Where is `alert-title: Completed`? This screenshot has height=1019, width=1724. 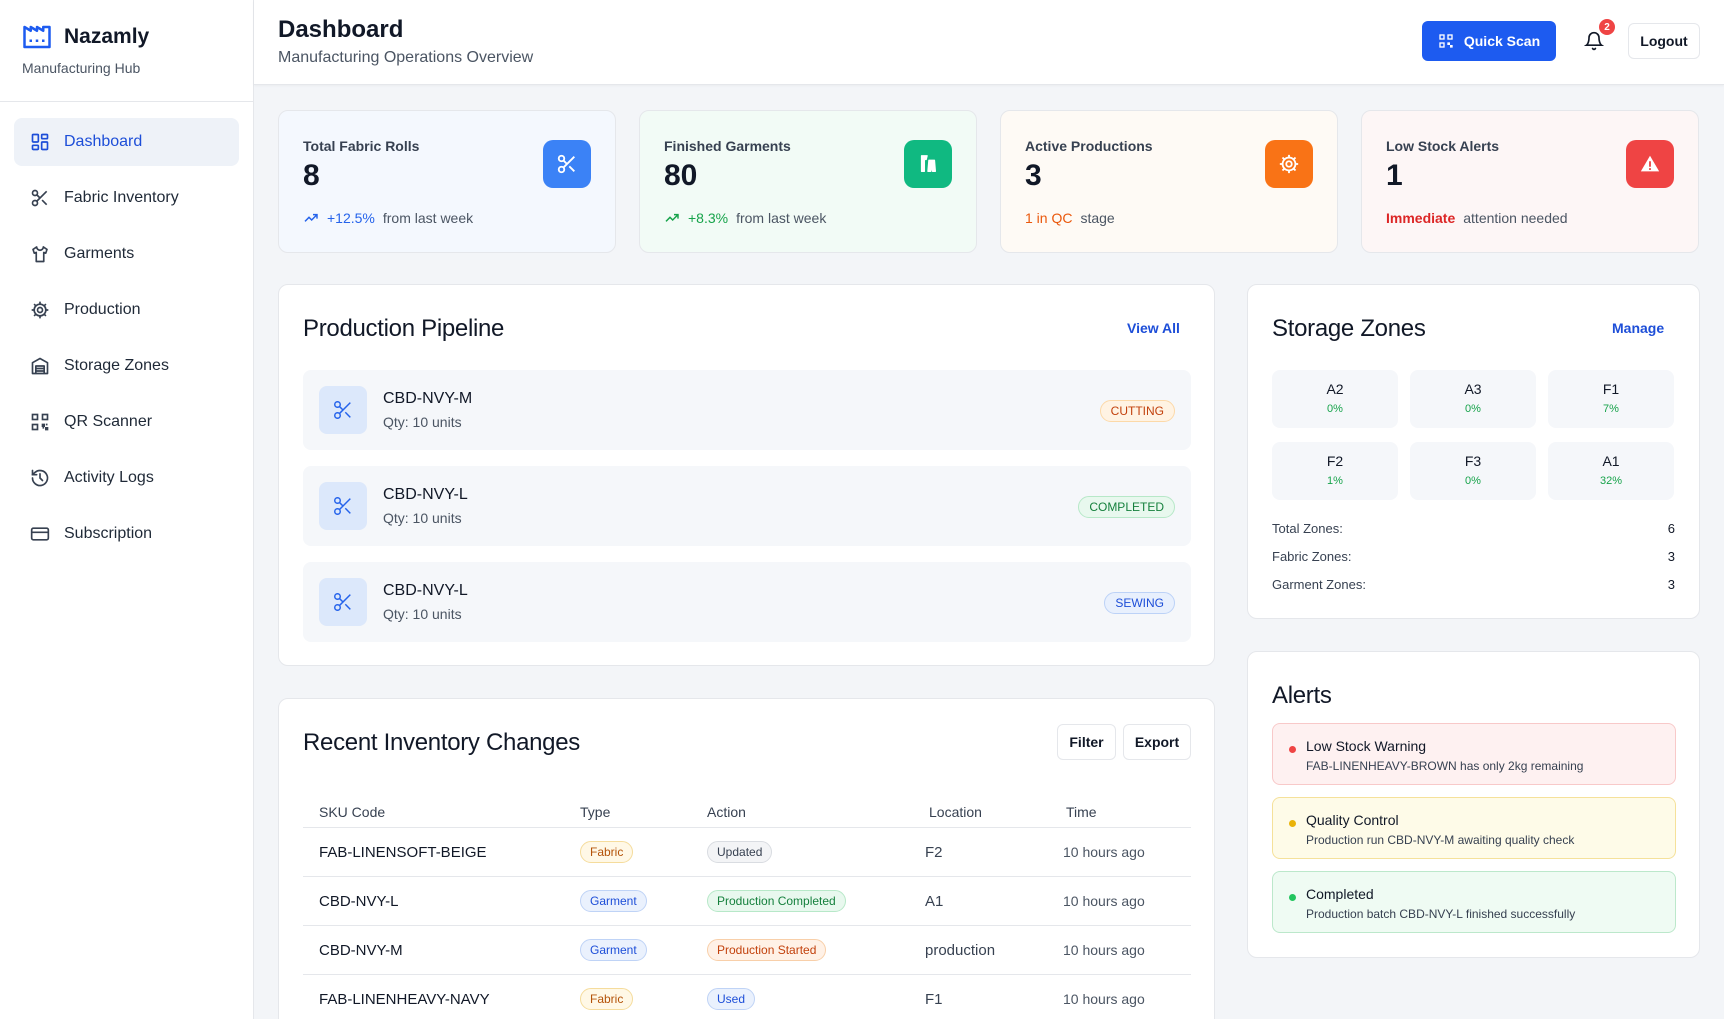 alert-title: Completed is located at coordinates (1340, 894).